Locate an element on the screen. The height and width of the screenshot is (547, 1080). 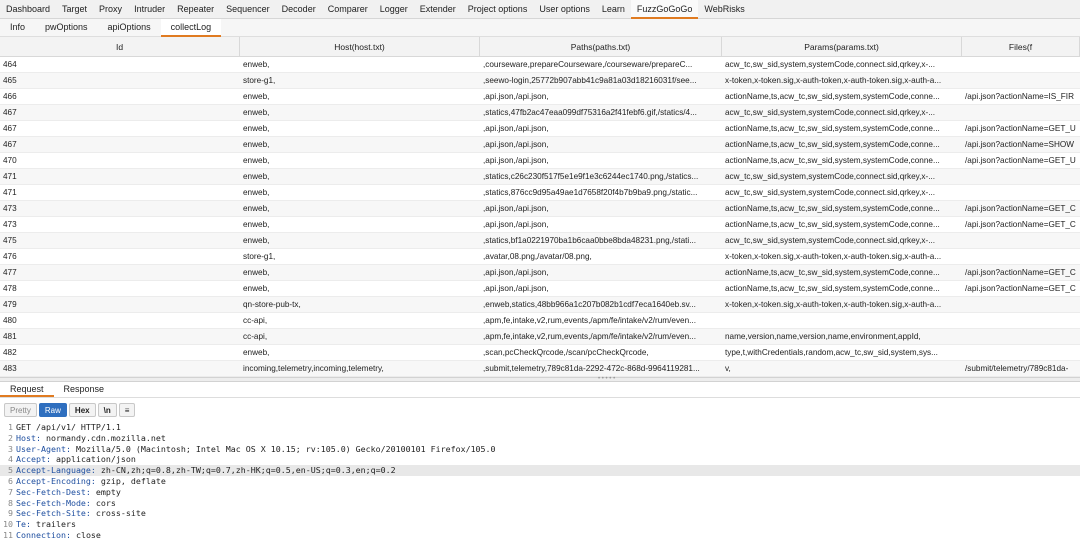
line-number: 3 is located at coordinates (10, 448).